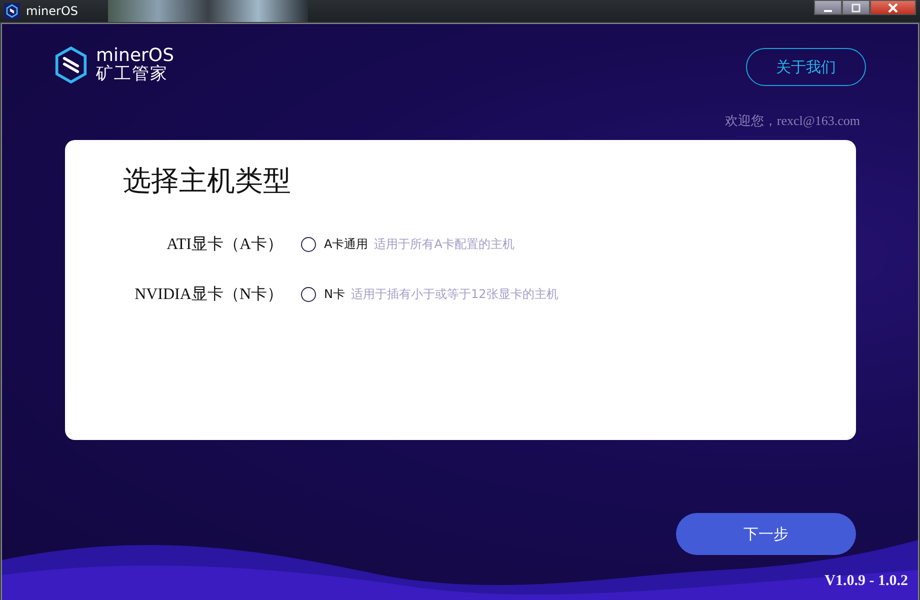 Image resolution: width=920 pixels, height=600 pixels. I want to click on next-button: 下一步, so click(766, 534).